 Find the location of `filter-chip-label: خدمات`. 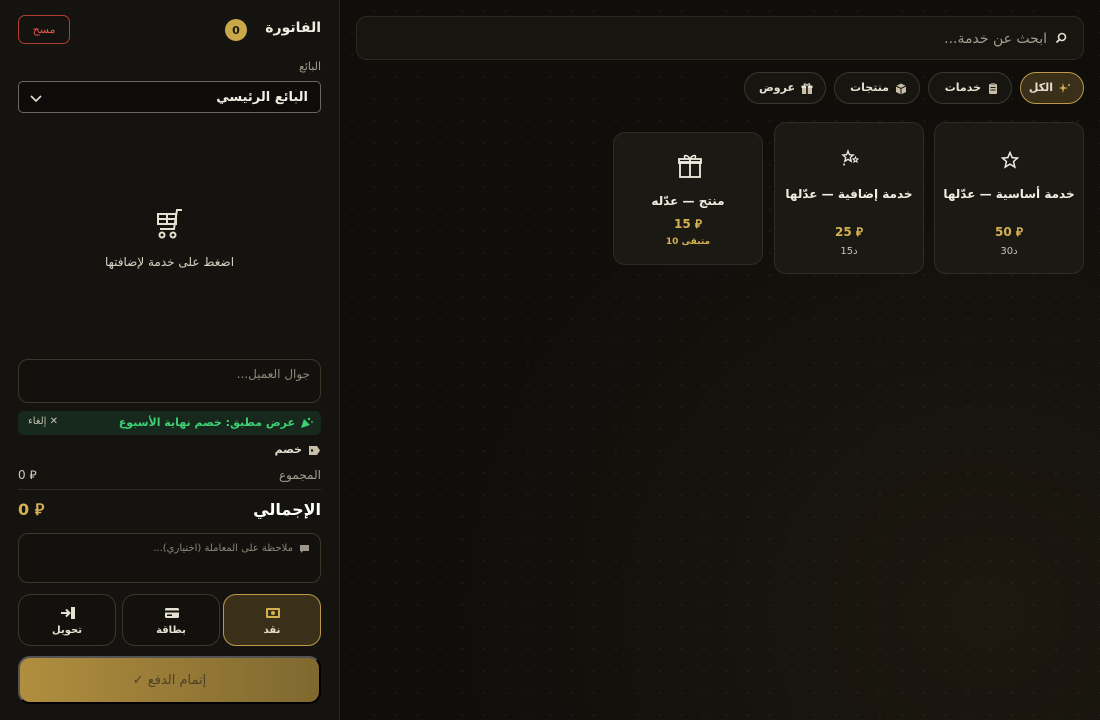

filter-chip-label: خدمات is located at coordinates (962, 87).